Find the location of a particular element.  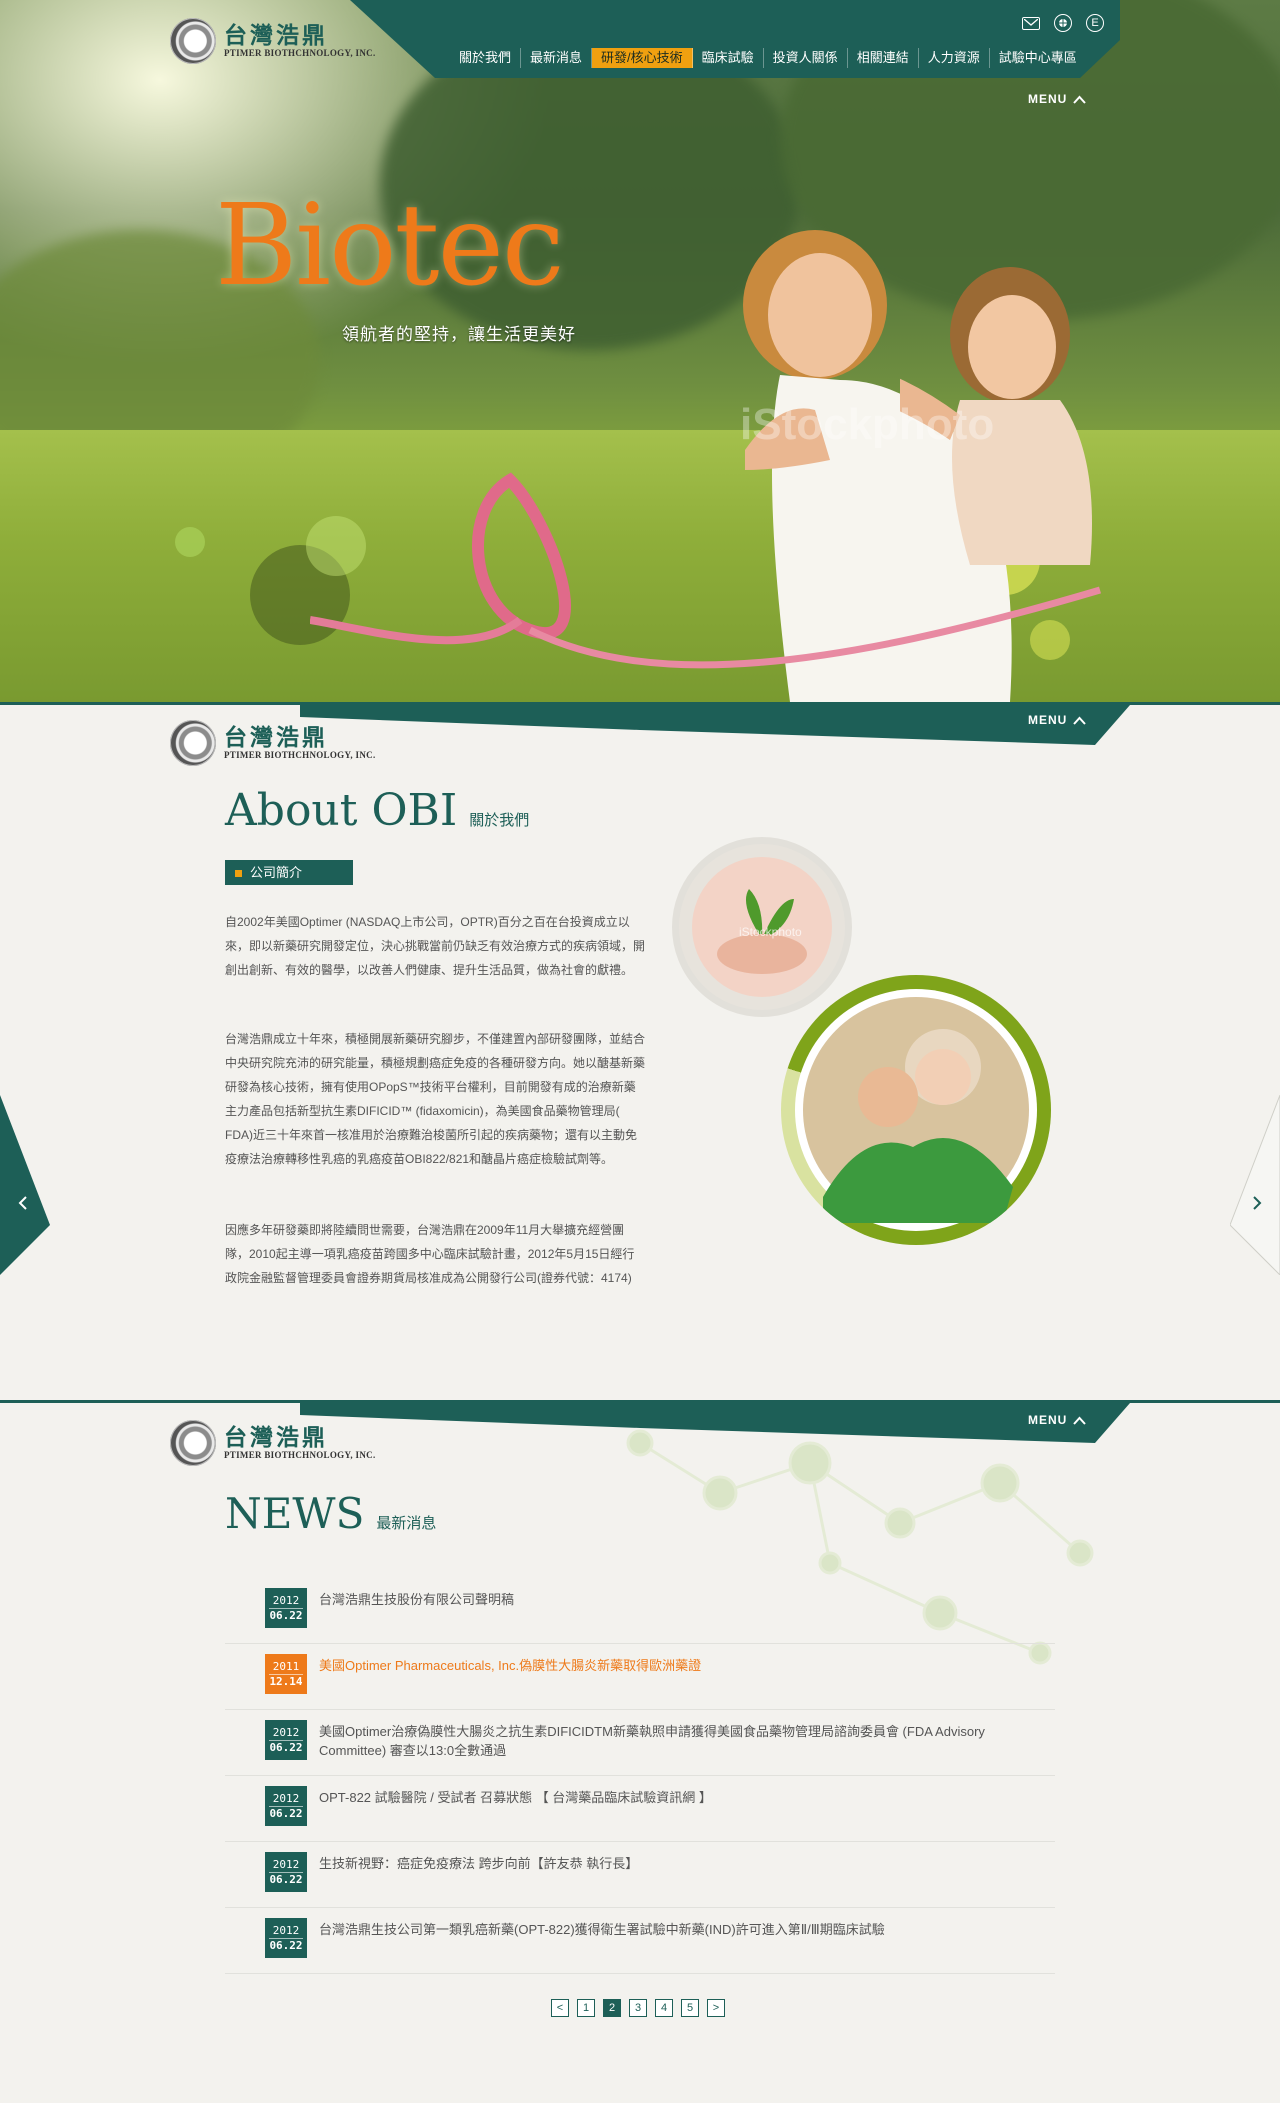

nav-item-trial-center: 試驗中心專區 is located at coordinates (1038, 58).